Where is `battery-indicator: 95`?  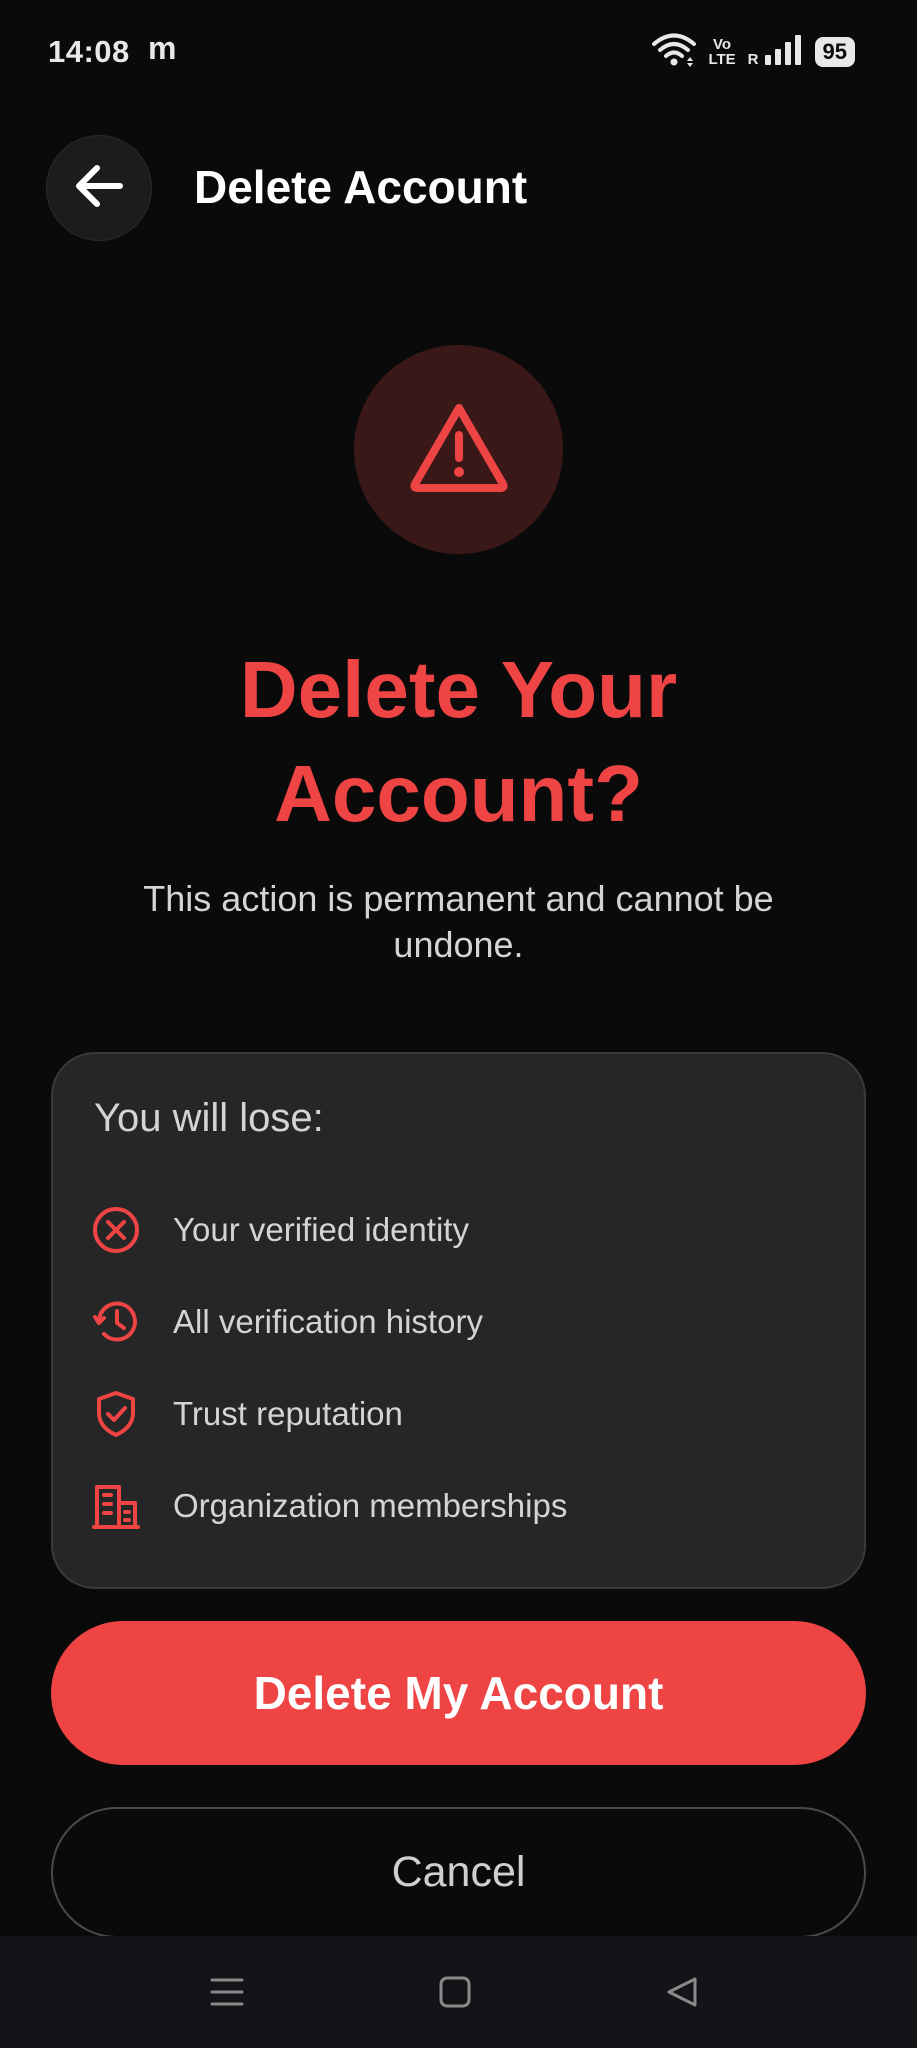 battery-indicator: 95 is located at coordinates (834, 52).